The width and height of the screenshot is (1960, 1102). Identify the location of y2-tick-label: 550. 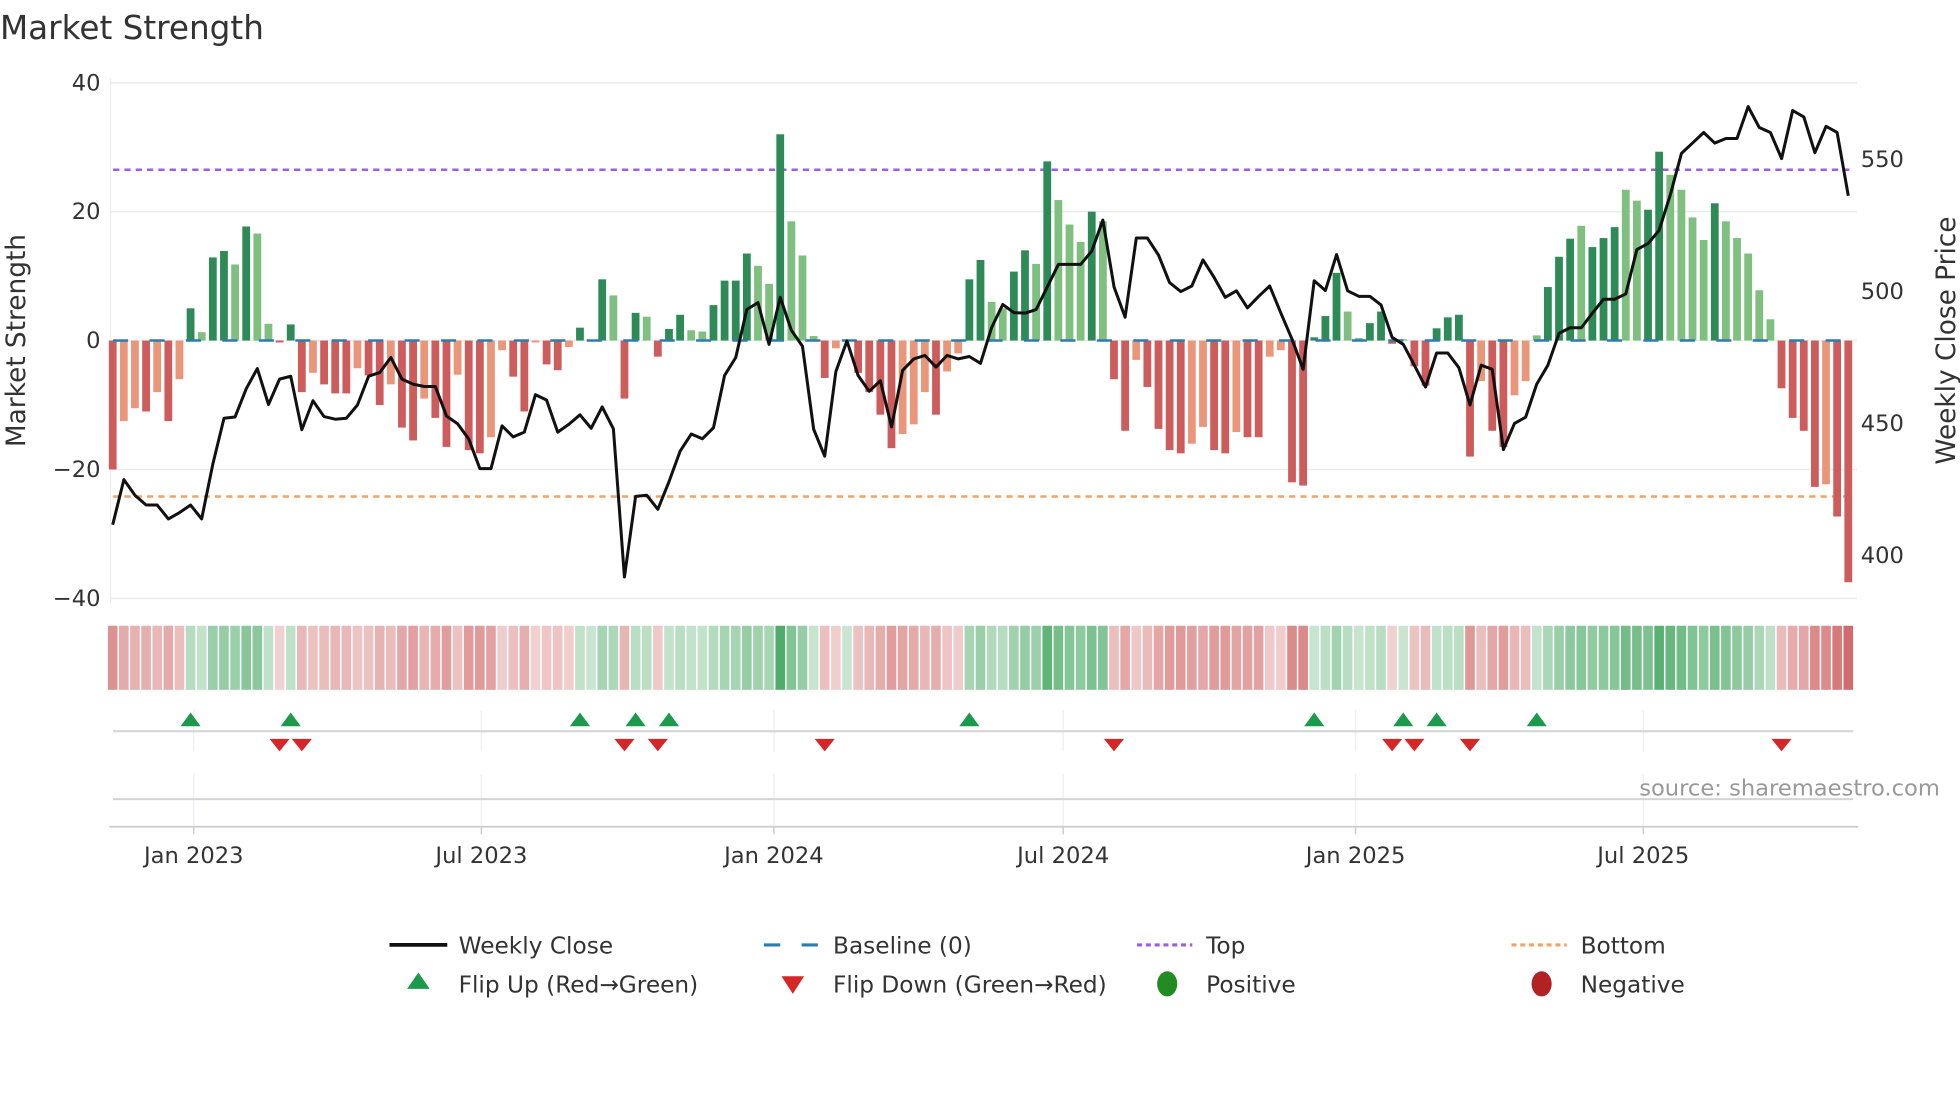
(1882, 160).